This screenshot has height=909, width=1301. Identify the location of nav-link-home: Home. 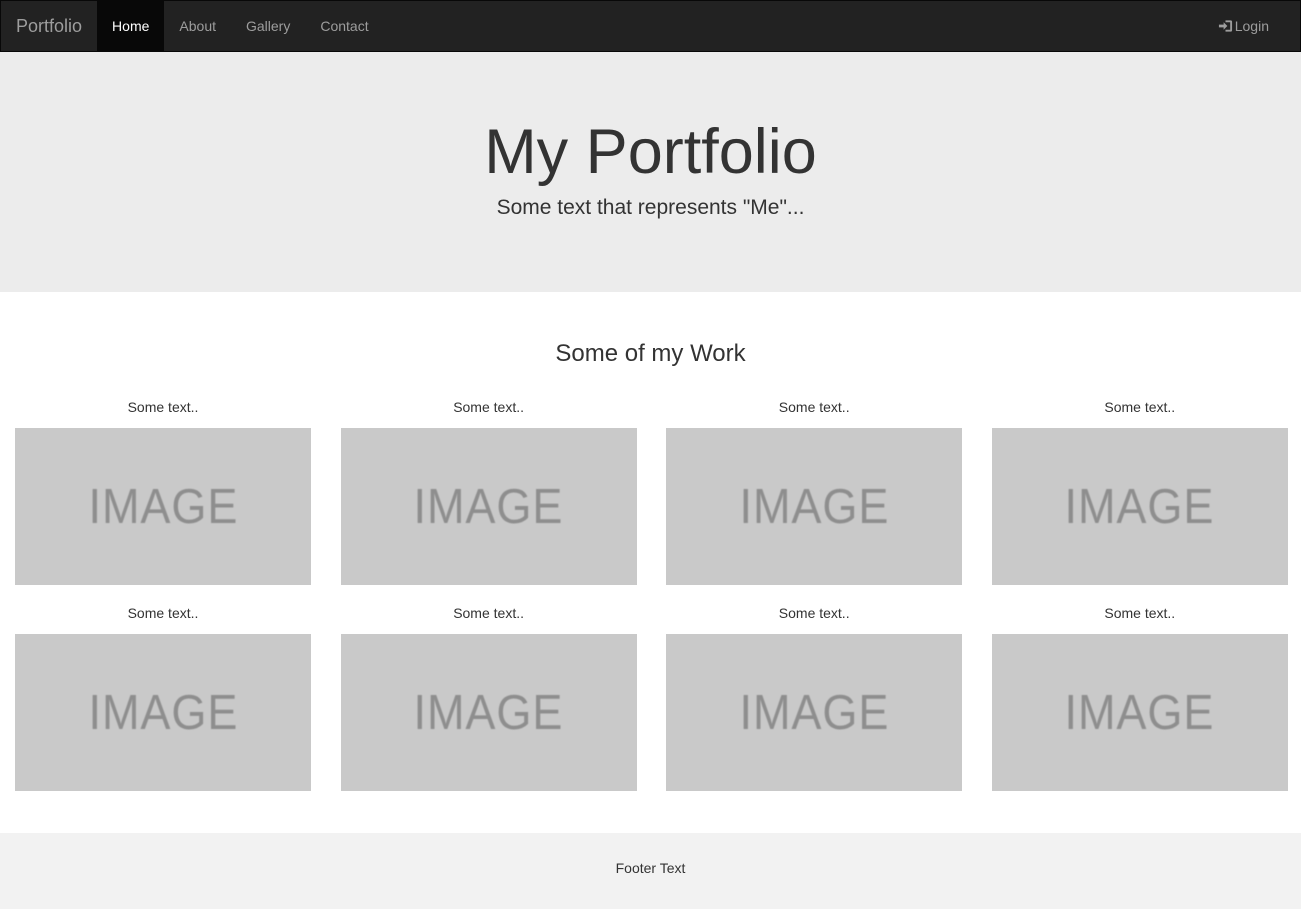
(131, 26).